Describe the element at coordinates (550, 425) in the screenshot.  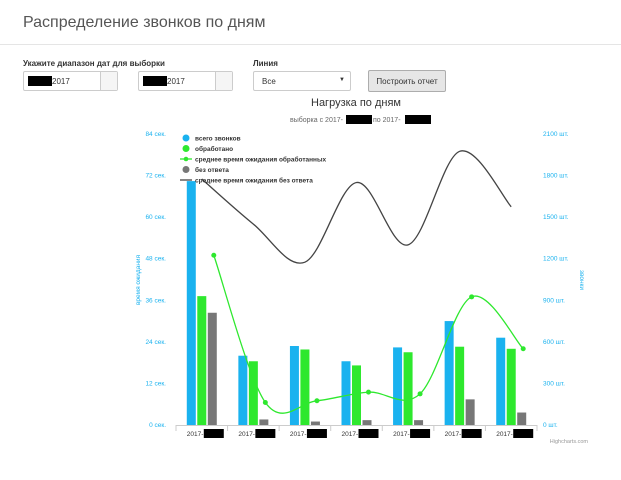
I see `right-tick-label: 0 шт.` at that location.